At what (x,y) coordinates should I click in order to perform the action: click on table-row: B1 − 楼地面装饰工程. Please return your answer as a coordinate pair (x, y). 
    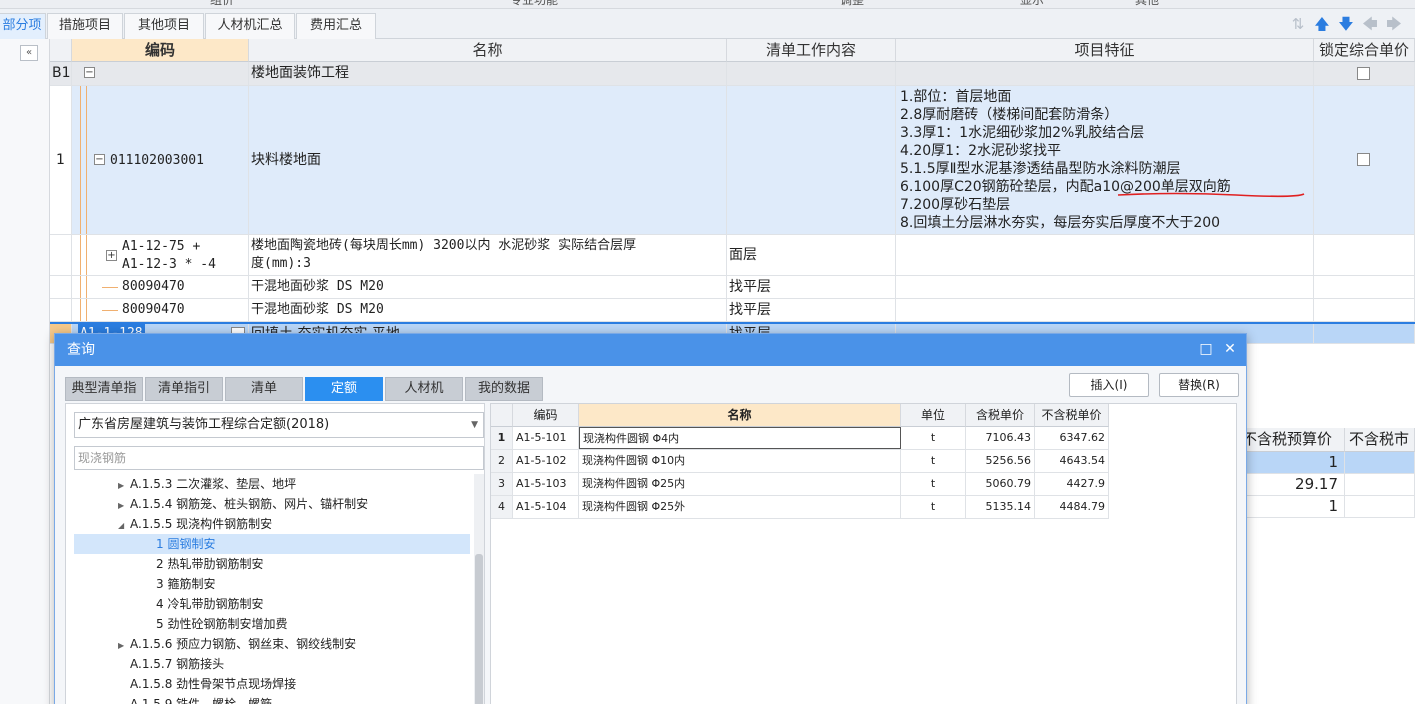
    Looking at the image, I should click on (732, 74).